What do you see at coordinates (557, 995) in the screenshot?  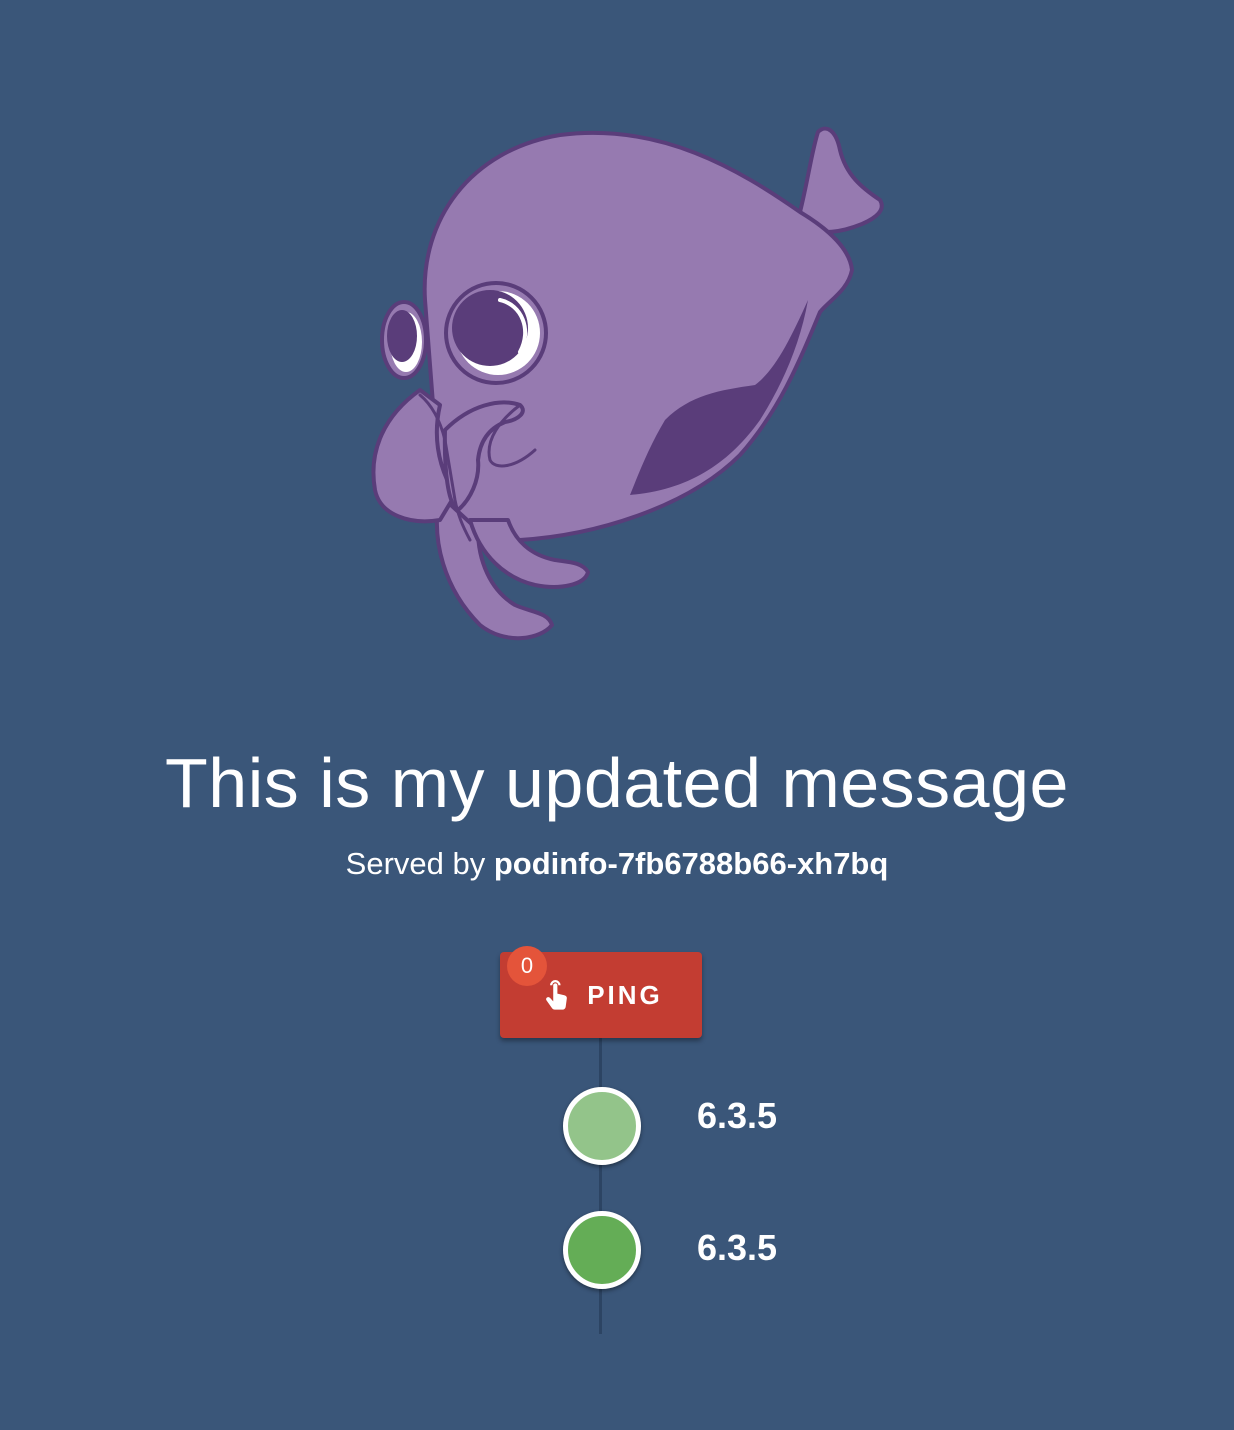 I see `hand-pointer-icon` at bounding box center [557, 995].